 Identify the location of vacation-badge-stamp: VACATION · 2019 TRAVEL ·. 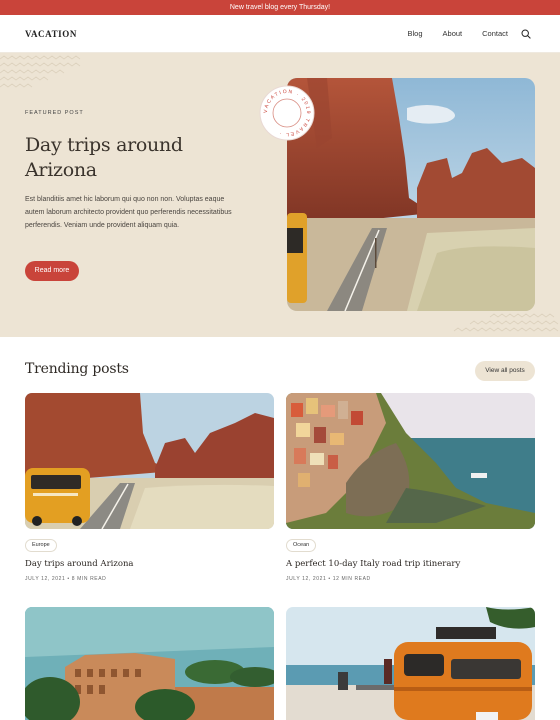
(287, 113).